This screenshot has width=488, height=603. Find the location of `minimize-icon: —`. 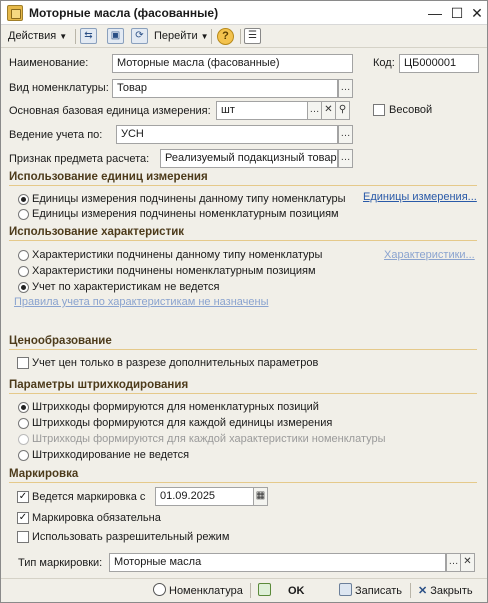

minimize-icon: — is located at coordinates (435, 13).